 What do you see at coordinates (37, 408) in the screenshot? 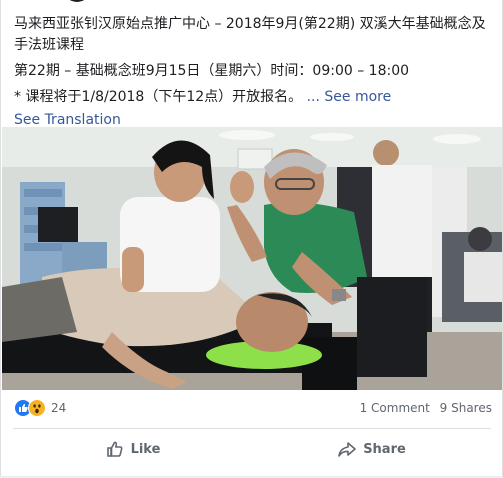
I see `wow-icon` at bounding box center [37, 408].